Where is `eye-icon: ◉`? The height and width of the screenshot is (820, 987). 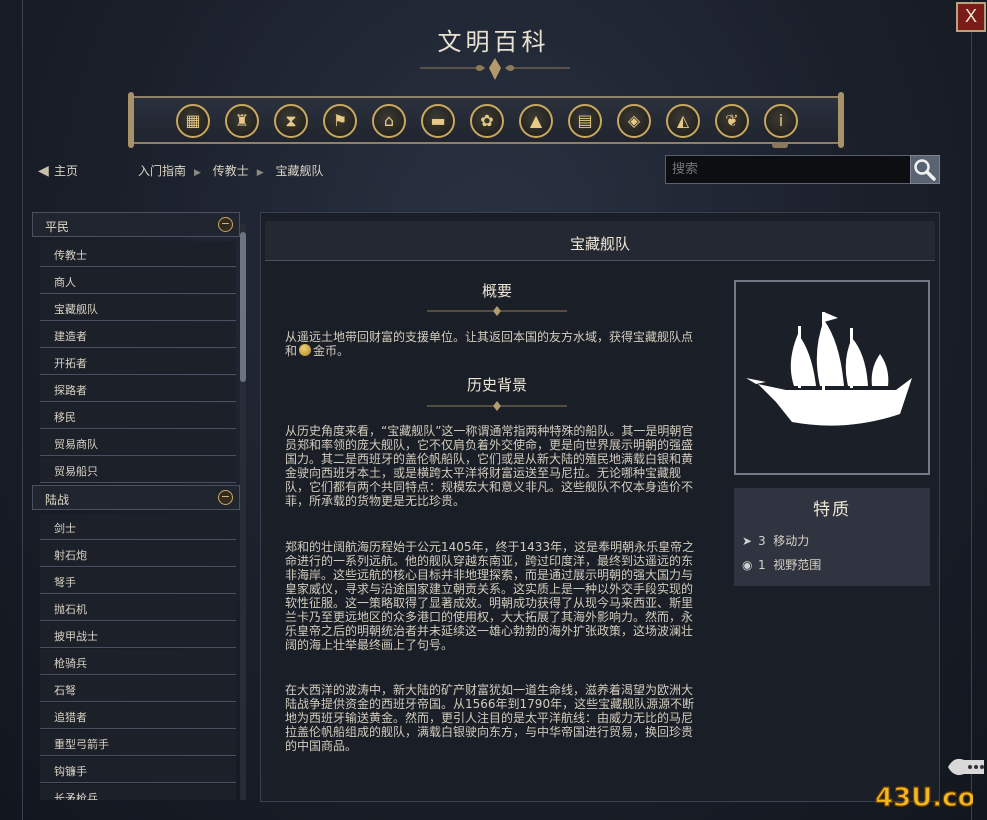 eye-icon: ◉ is located at coordinates (747, 565).